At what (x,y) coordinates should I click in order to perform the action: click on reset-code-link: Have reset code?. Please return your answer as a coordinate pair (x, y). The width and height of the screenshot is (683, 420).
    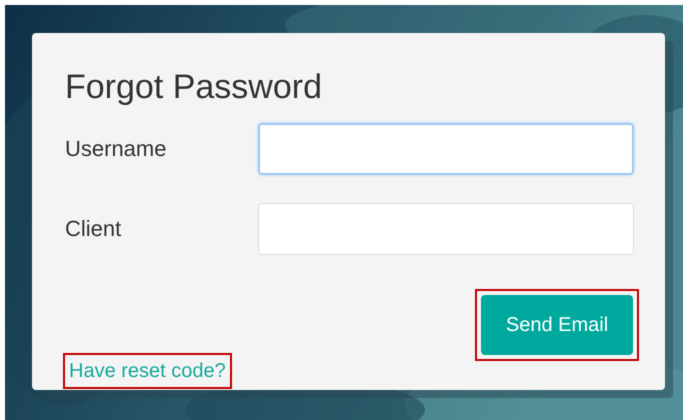
    Looking at the image, I should click on (147, 371).